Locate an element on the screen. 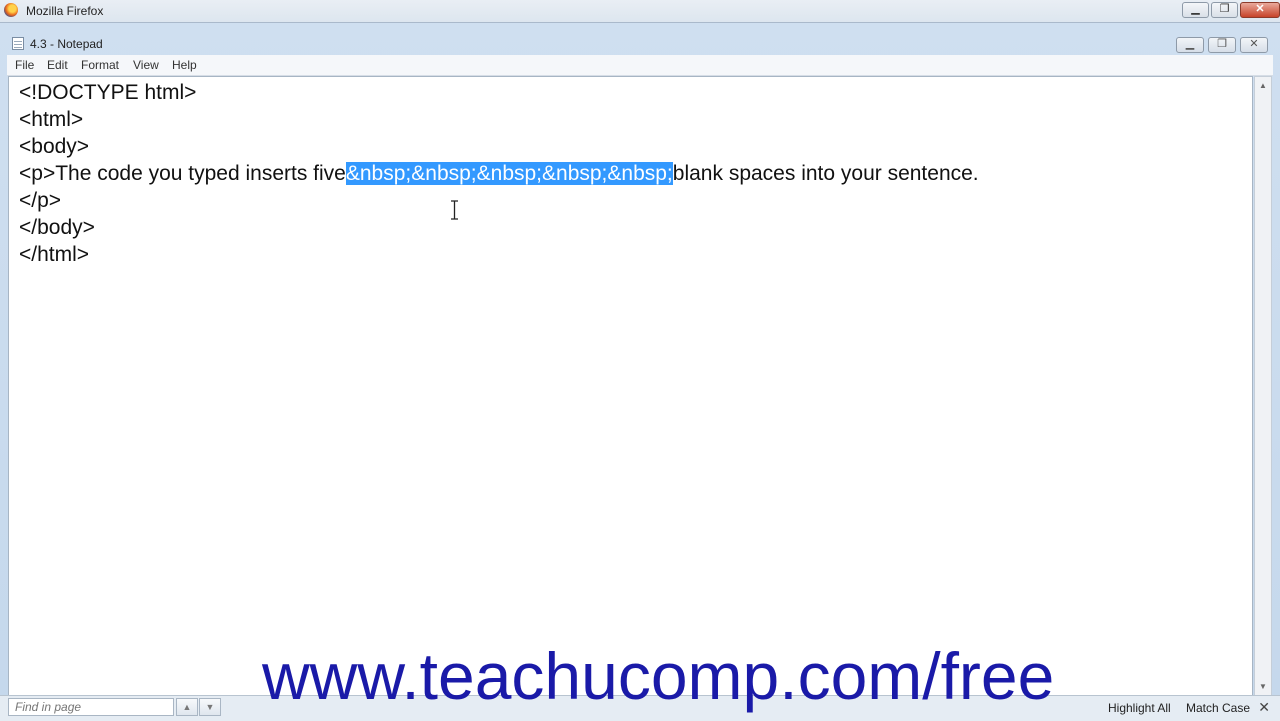 The image size is (1280, 721). match-case-checkbox: Match Case is located at coordinates (1218, 708).